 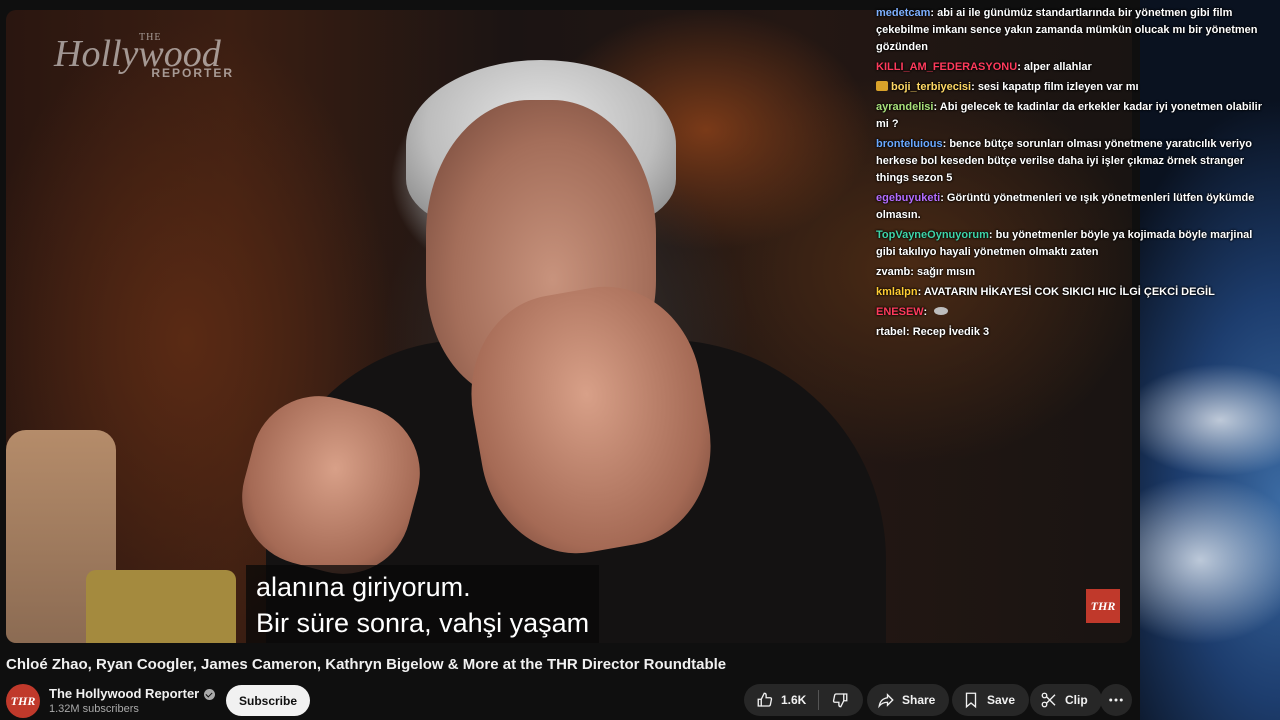 I want to click on like-count: 1.6K, so click(x=794, y=700).